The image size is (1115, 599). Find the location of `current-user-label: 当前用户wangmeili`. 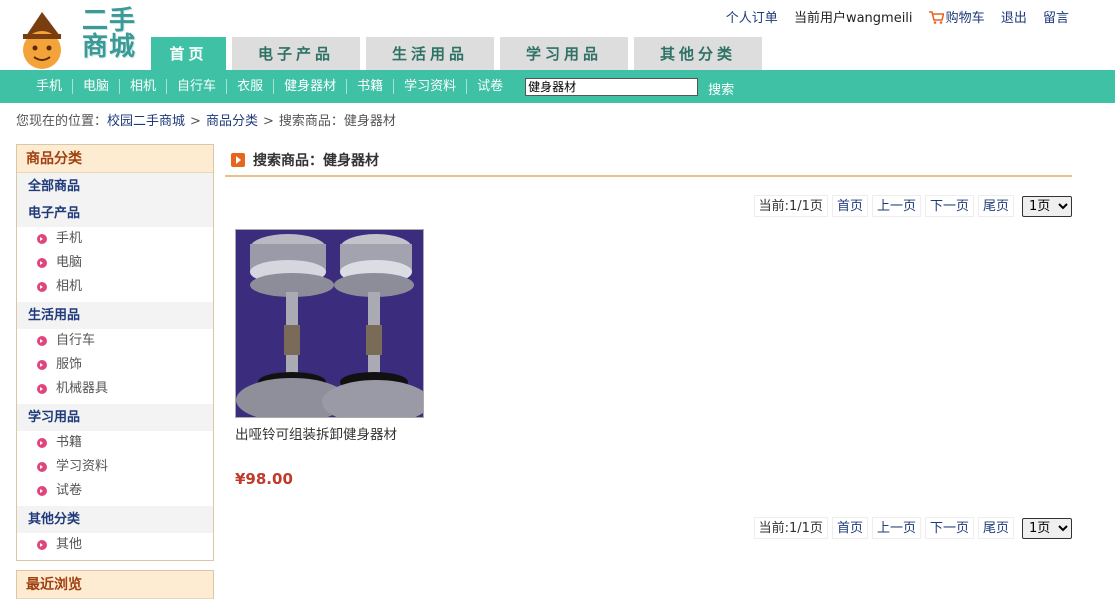

current-user-label: 当前用户wangmeili is located at coordinates (853, 18).